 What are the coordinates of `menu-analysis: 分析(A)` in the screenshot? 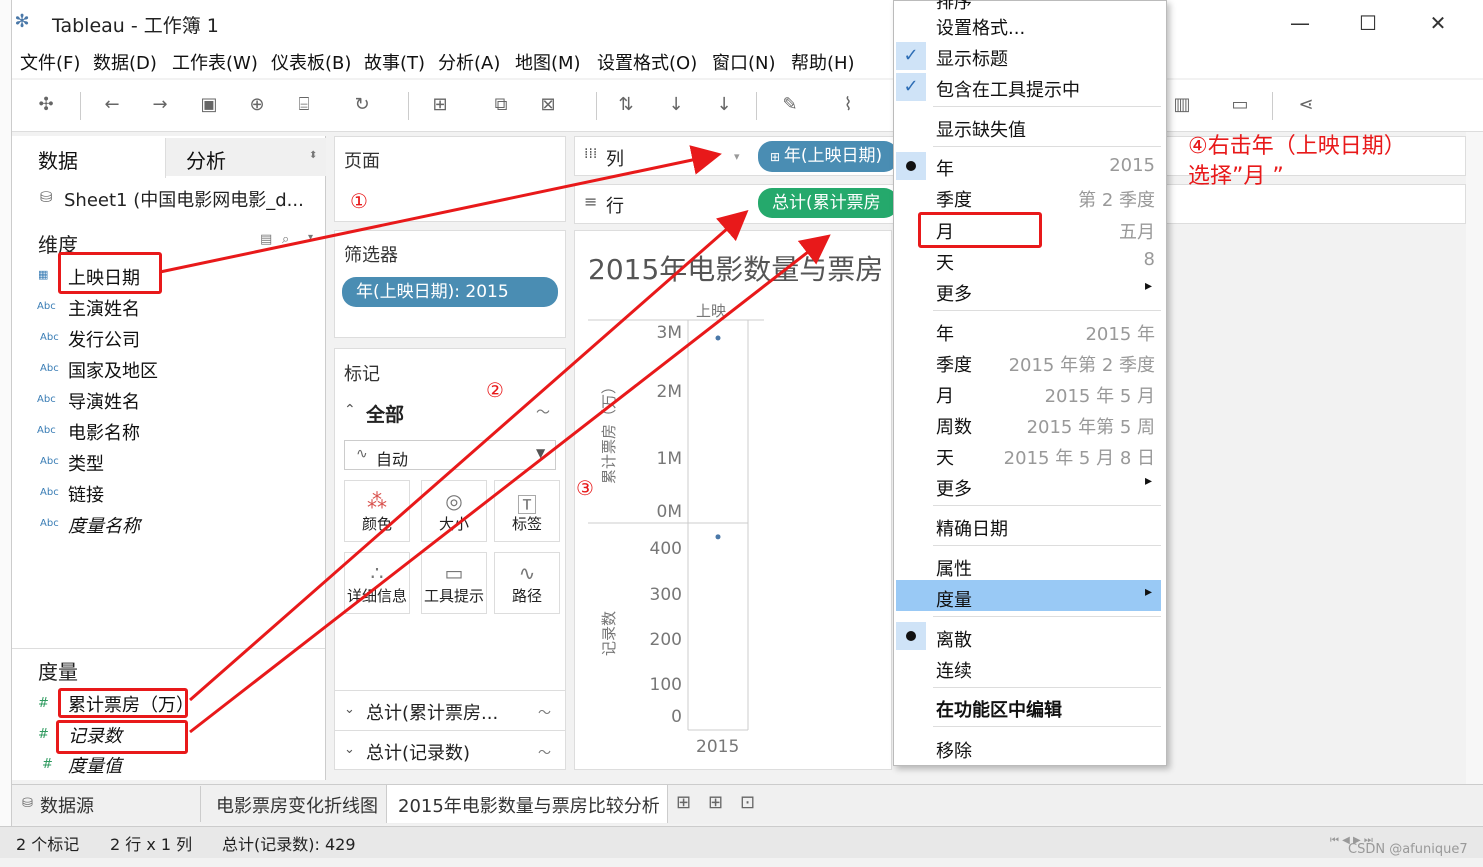 It's located at (469, 62).